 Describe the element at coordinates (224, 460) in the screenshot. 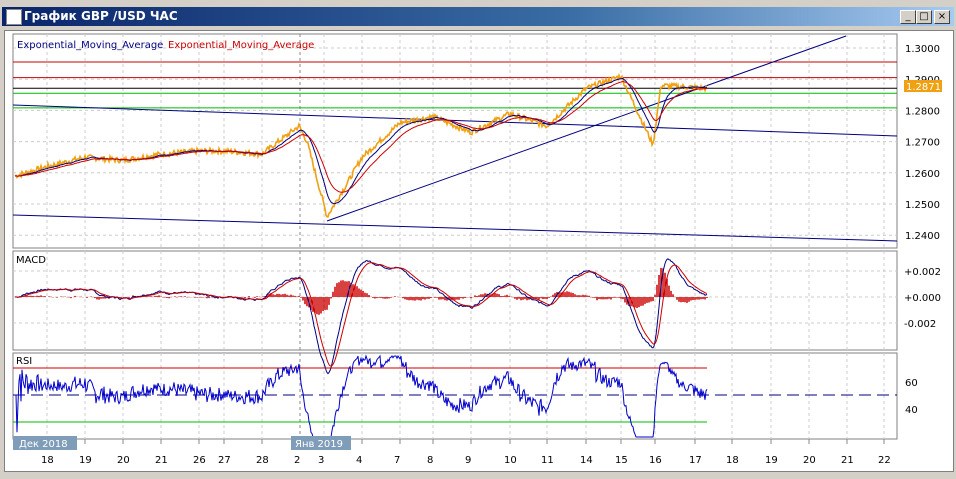

I see `date-tick-label: 27` at that location.